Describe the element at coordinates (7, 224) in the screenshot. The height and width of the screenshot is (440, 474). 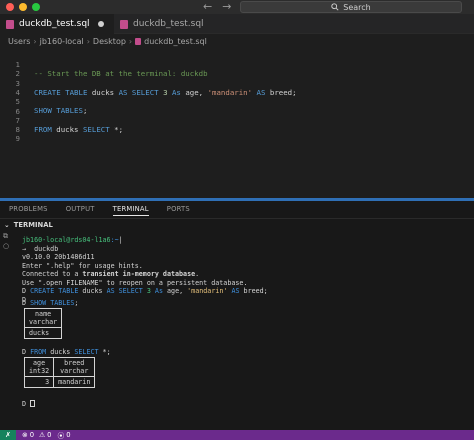
I see `chevron-down-icon: ⌄` at that location.